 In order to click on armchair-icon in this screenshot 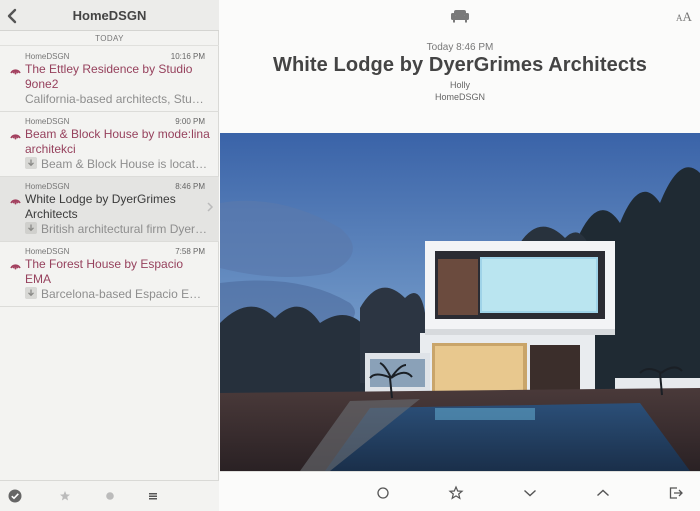, I will do `click(460, 16)`.